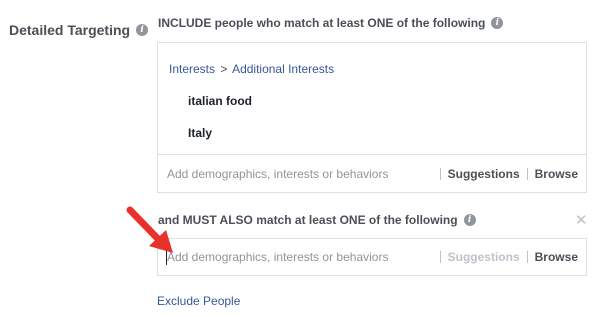 This screenshot has width=593, height=317. Describe the element at coordinates (198, 301) in the screenshot. I see `exclude-people-link: Exclude People` at that location.